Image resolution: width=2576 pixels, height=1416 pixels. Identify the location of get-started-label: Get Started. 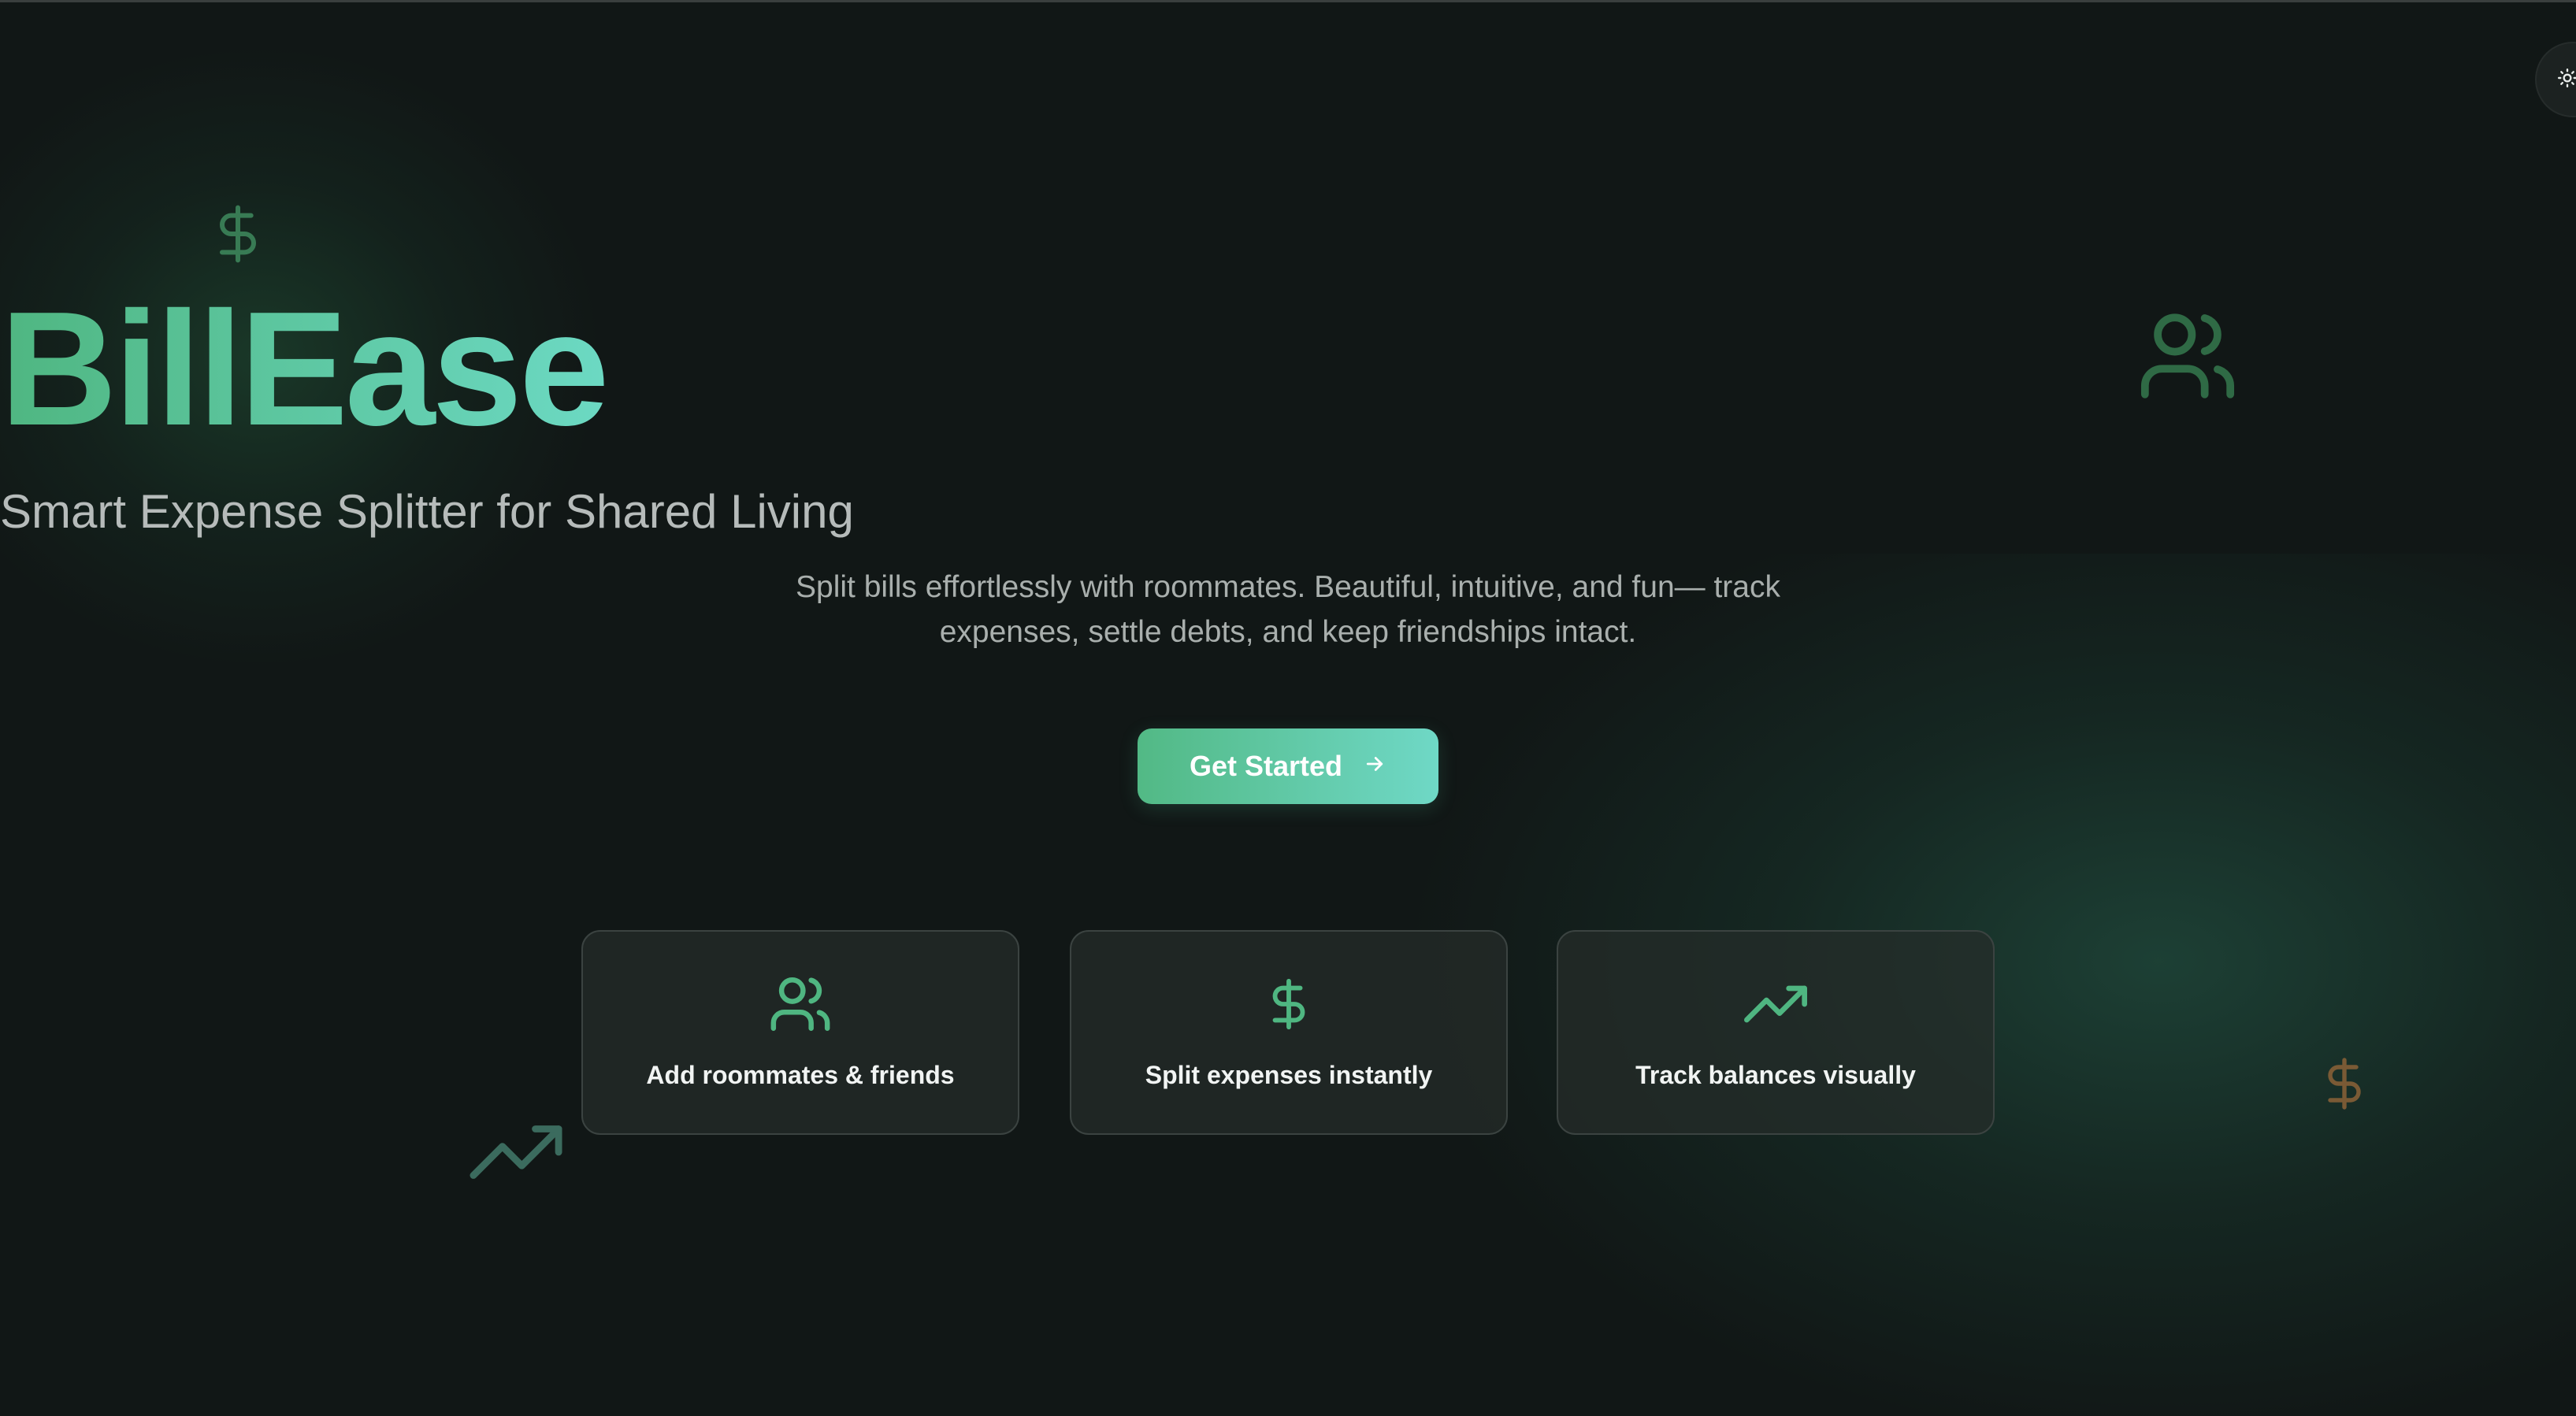
(1266, 766).